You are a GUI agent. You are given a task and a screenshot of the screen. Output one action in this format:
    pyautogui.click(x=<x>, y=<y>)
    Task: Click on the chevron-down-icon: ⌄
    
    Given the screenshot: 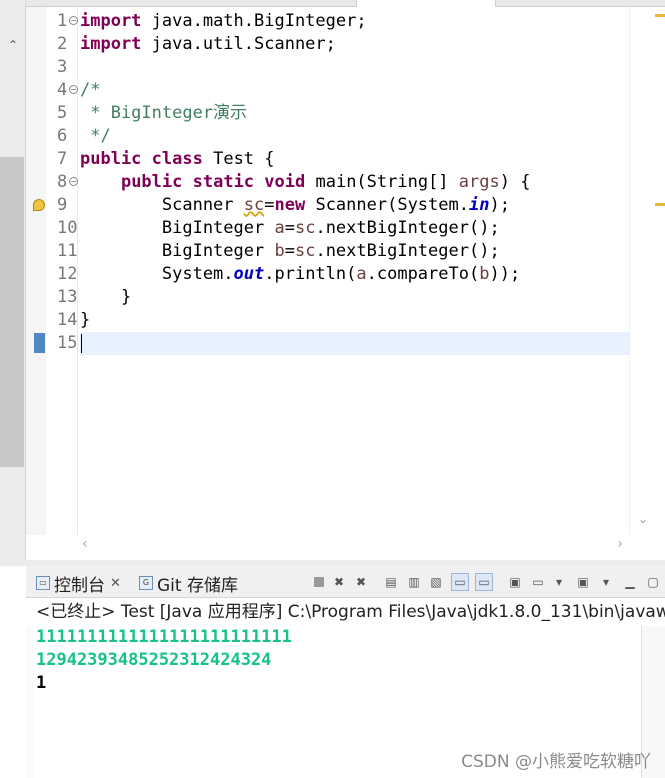 What is the action you would take?
    pyautogui.click(x=643, y=519)
    